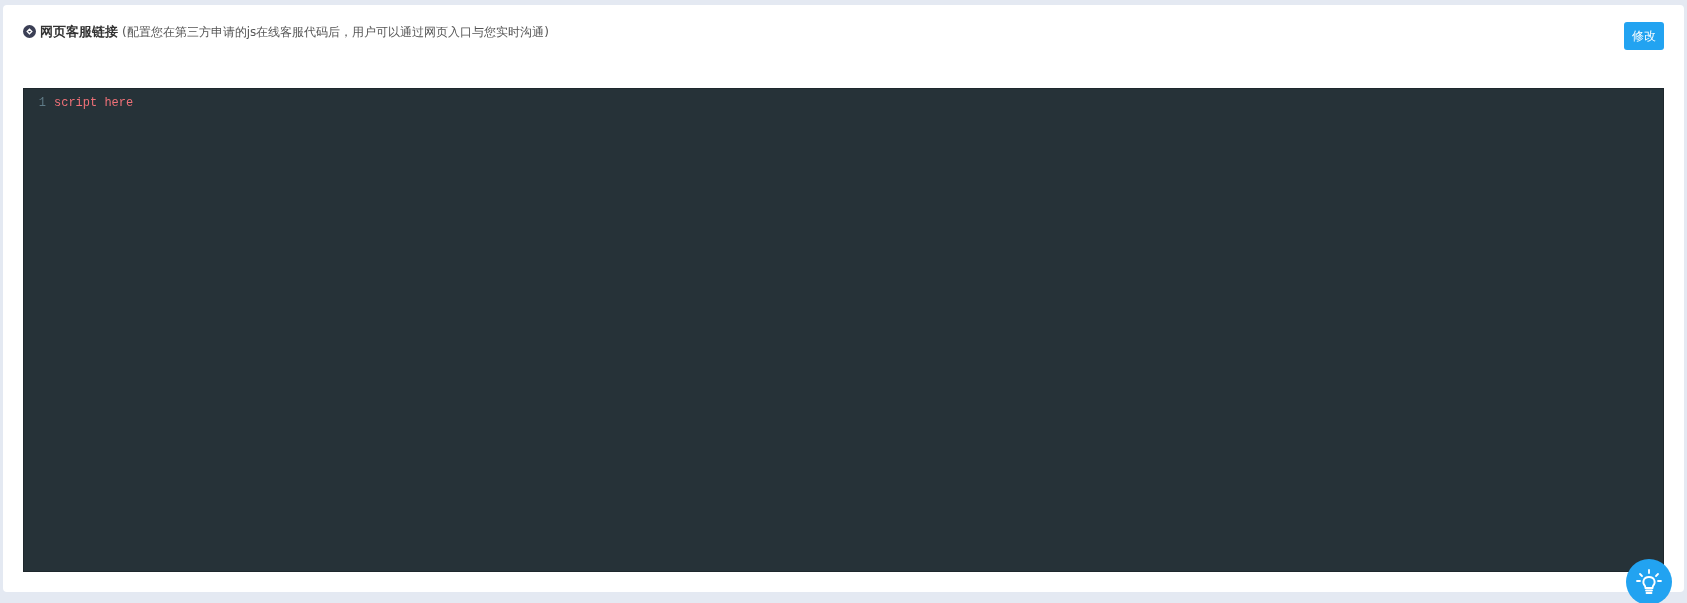 The image size is (1687, 603). I want to click on link-icon, so click(29, 32).